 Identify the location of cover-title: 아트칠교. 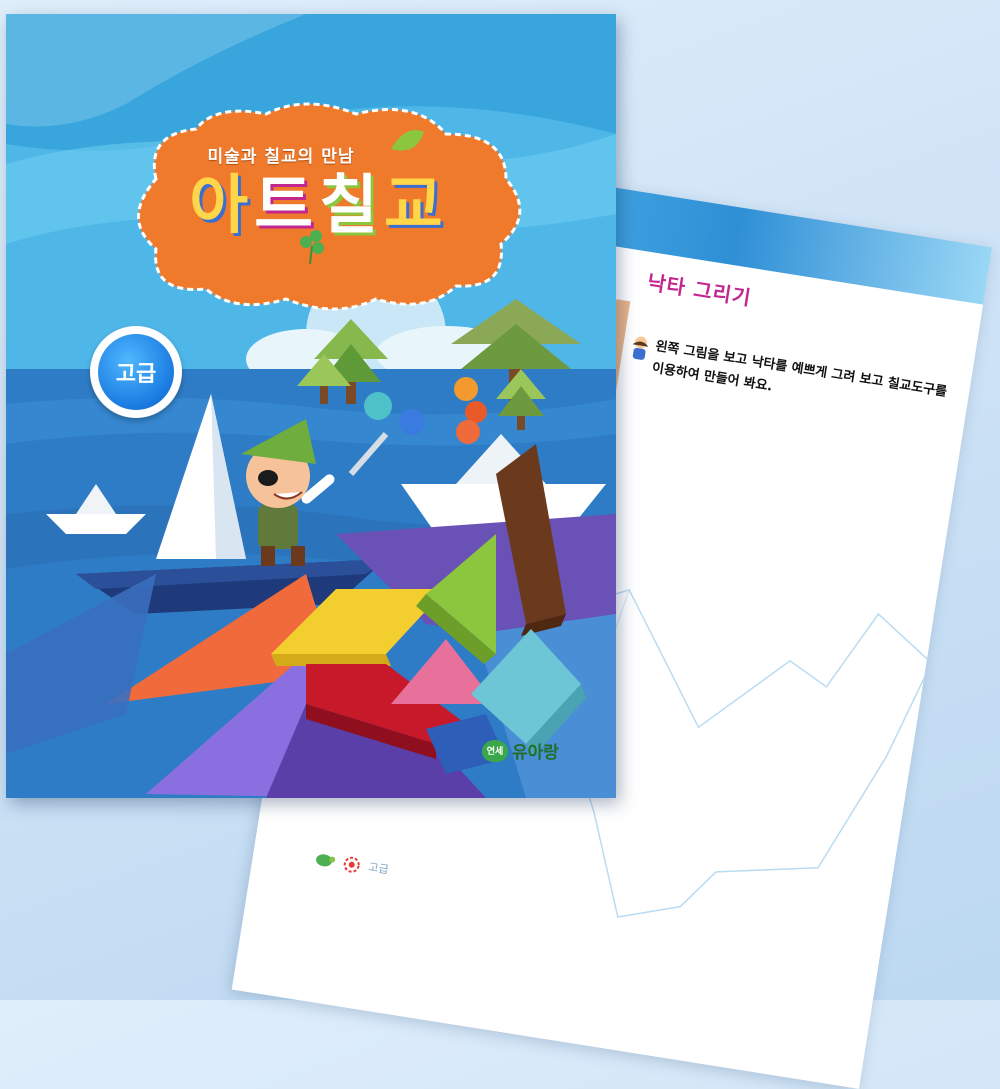
(319, 206).